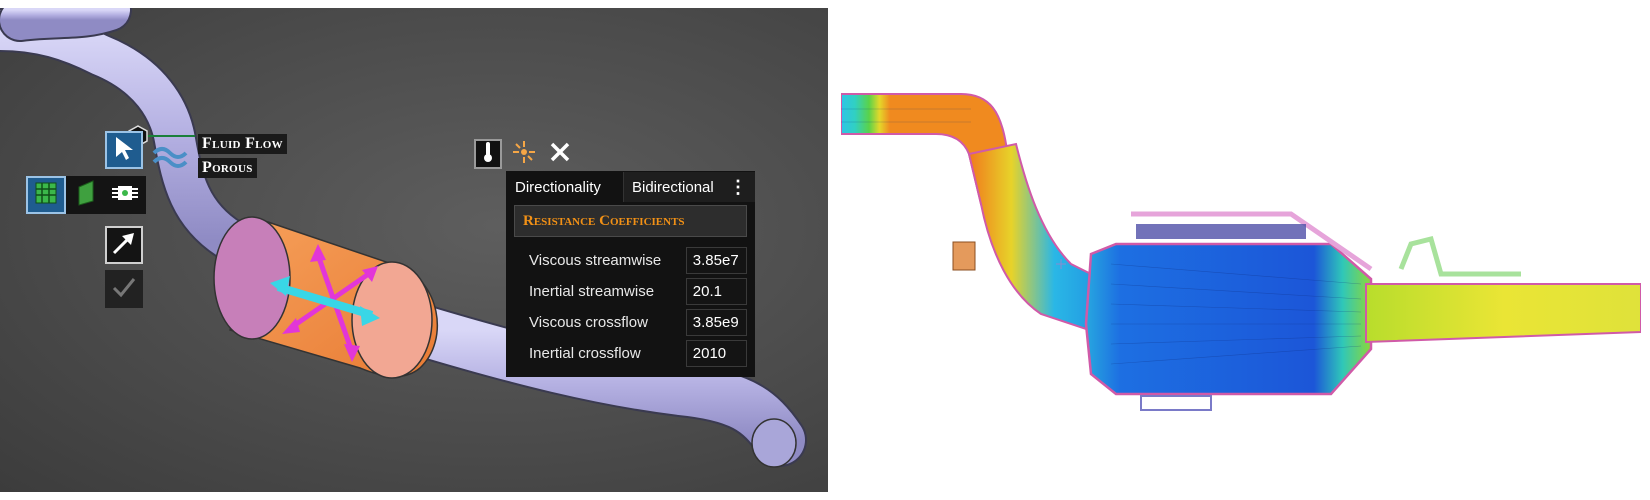 The width and height of the screenshot is (1650, 500). Describe the element at coordinates (673, 187) in the screenshot. I see `directionality-value: Bidirectional` at that location.